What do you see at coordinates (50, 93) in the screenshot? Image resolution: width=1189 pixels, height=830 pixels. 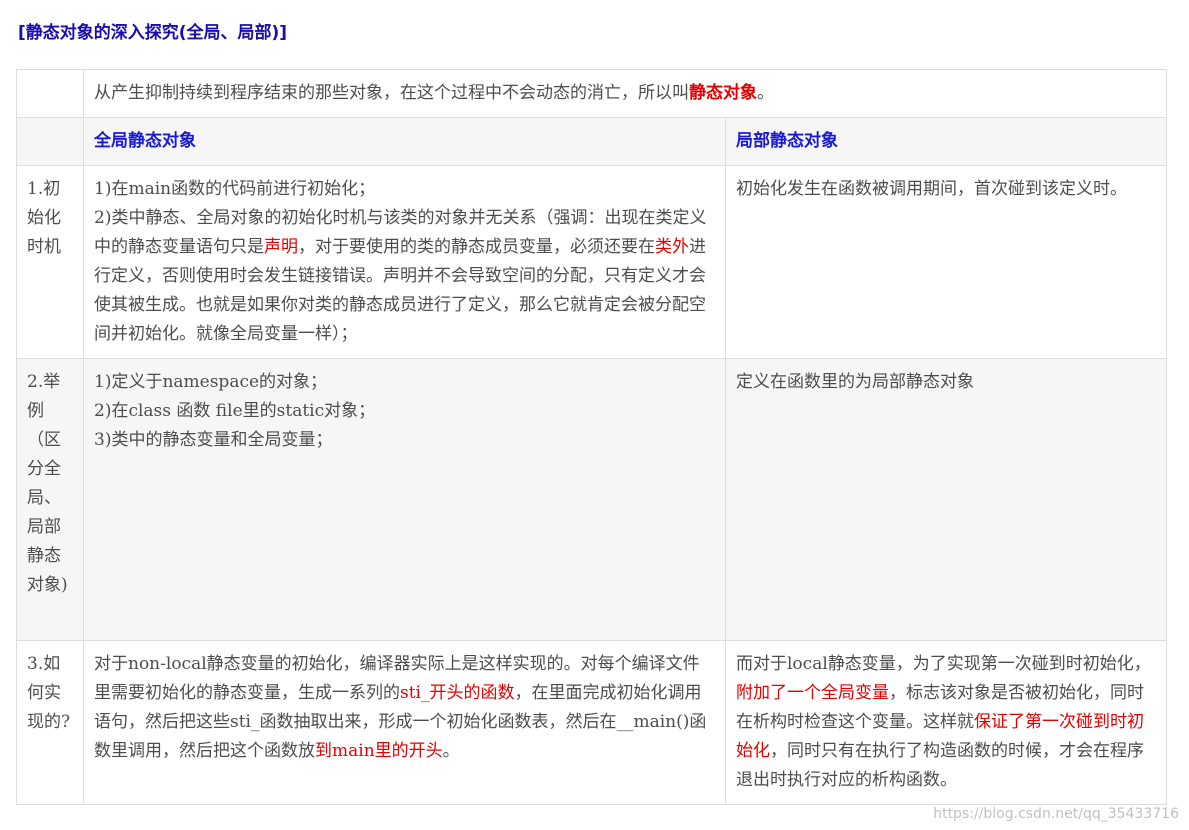 I see `intro-empty-cell` at bounding box center [50, 93].